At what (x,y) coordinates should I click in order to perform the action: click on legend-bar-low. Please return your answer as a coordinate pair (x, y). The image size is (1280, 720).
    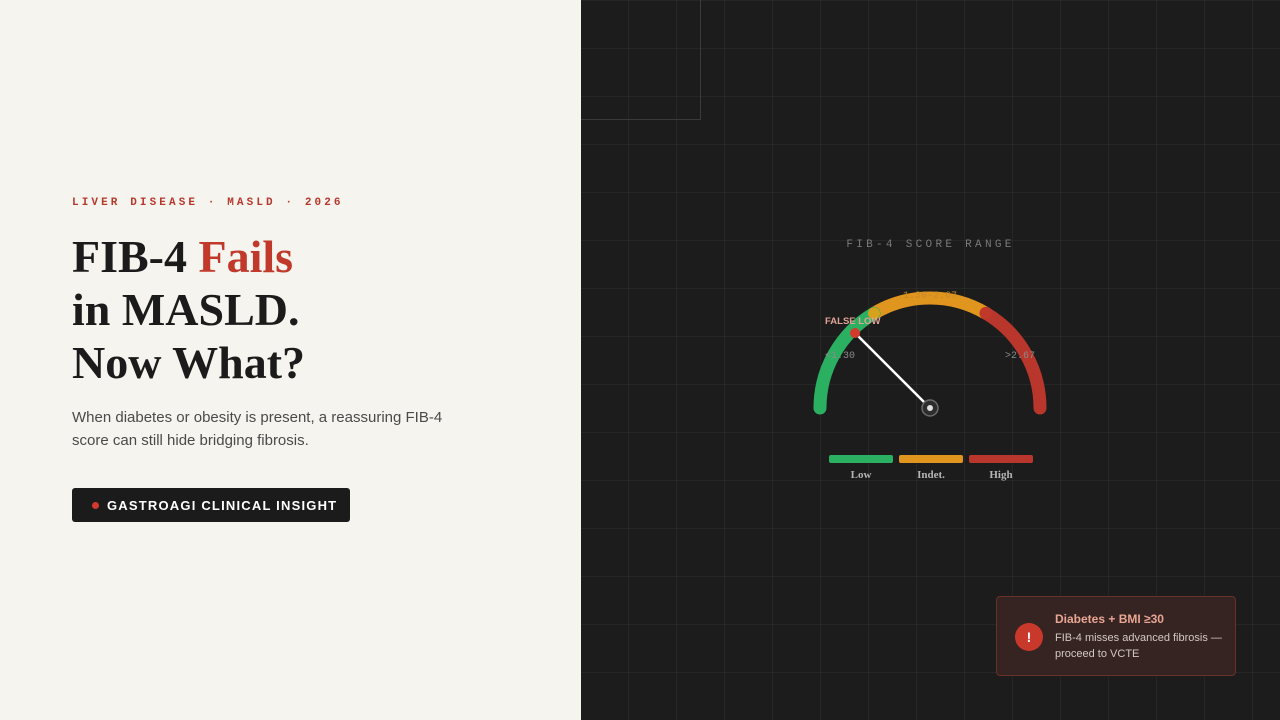
    Looking at the image, I should click on (861, 459).